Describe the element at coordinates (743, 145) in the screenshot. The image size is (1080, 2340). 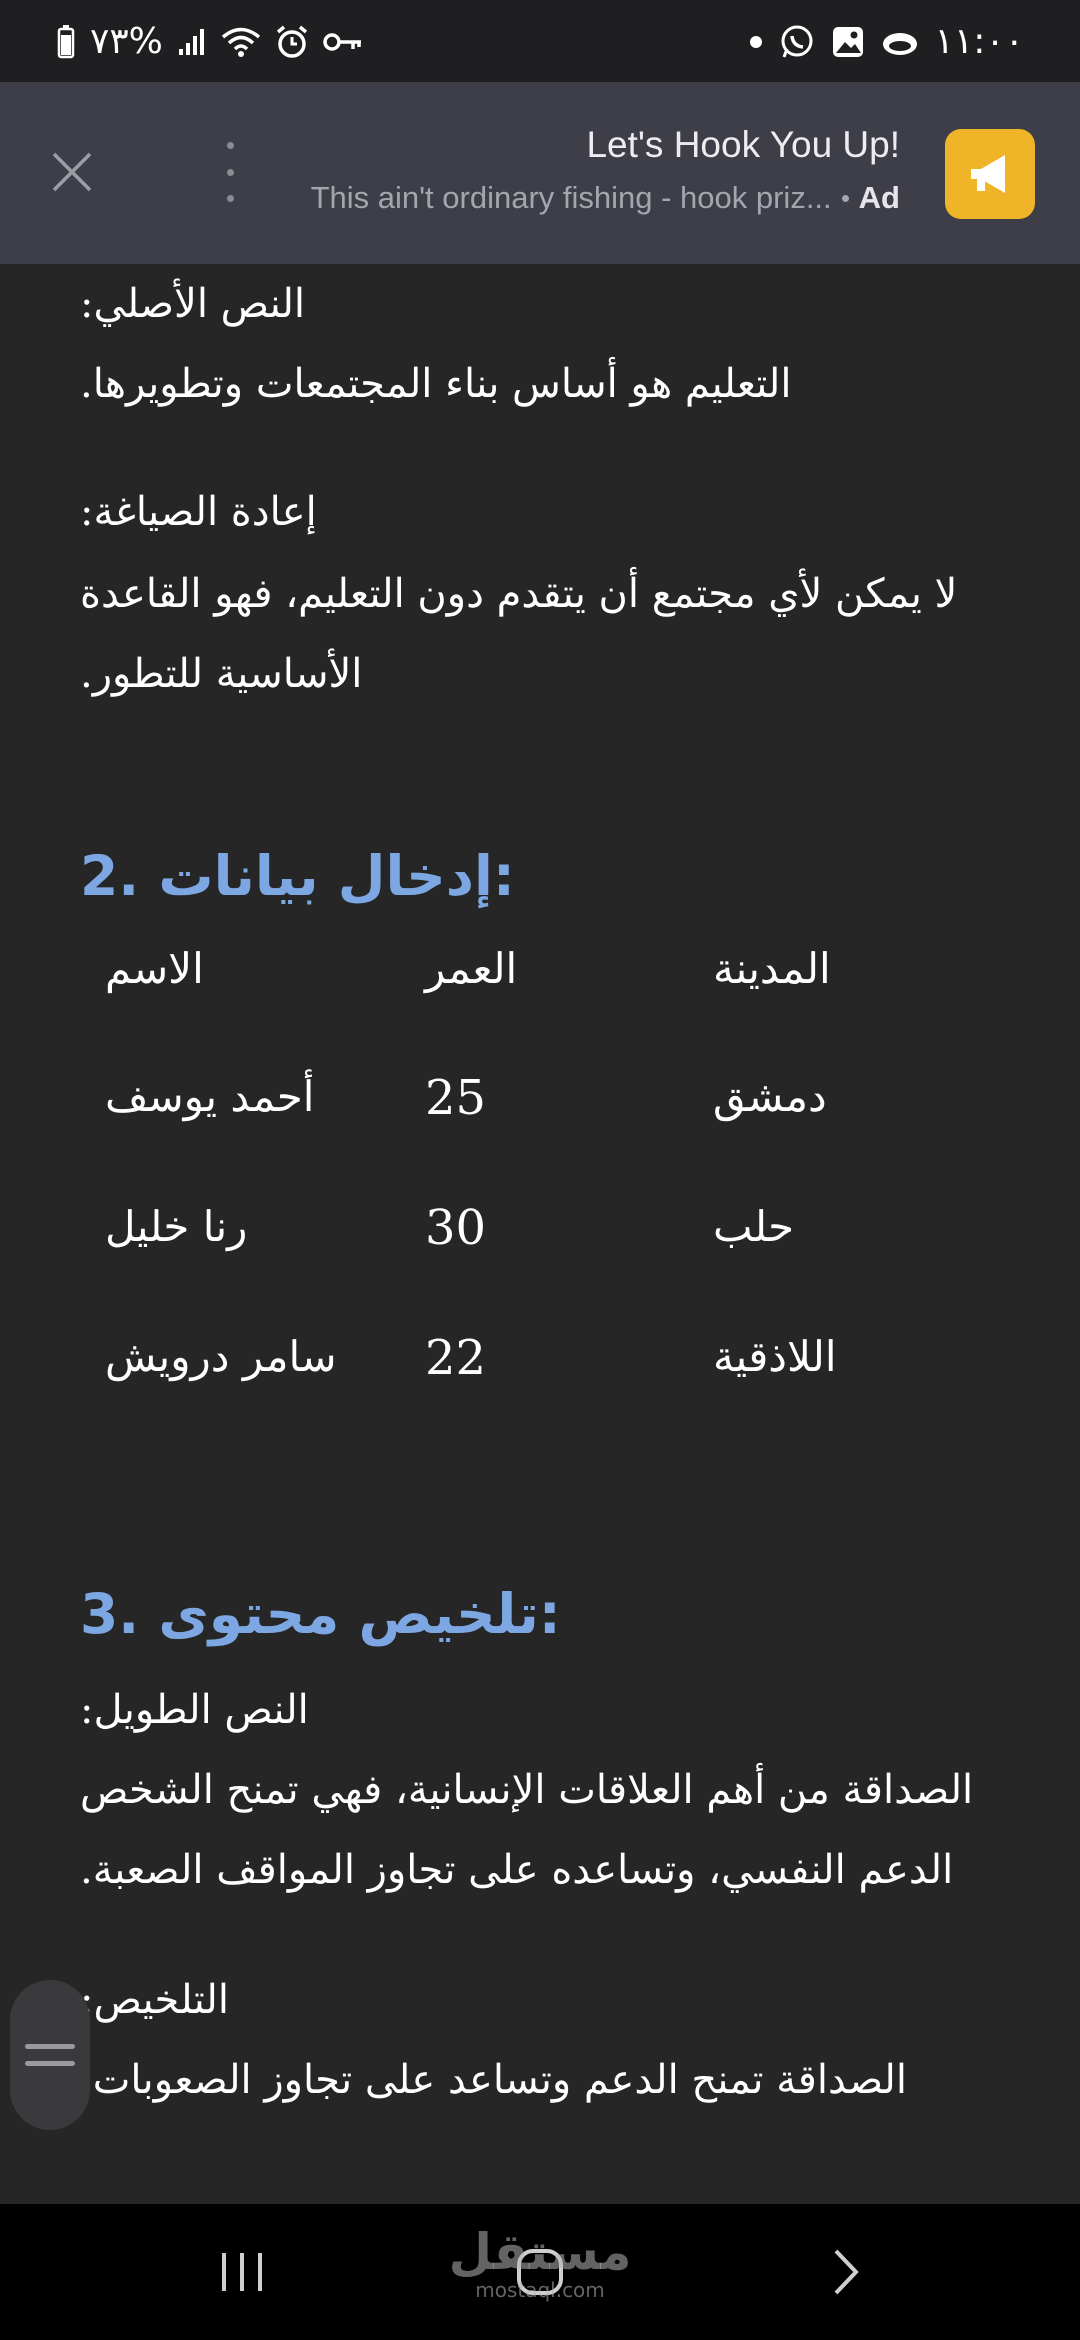
I see `ad-title: Let's Hook You Up!` at that location.